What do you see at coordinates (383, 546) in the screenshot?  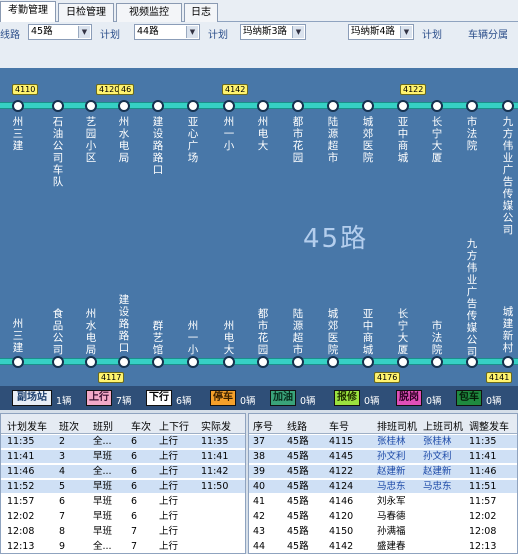 I see `table-row: 44 45路 4142 盛建春 12:13` at bounding box center [383, 546].